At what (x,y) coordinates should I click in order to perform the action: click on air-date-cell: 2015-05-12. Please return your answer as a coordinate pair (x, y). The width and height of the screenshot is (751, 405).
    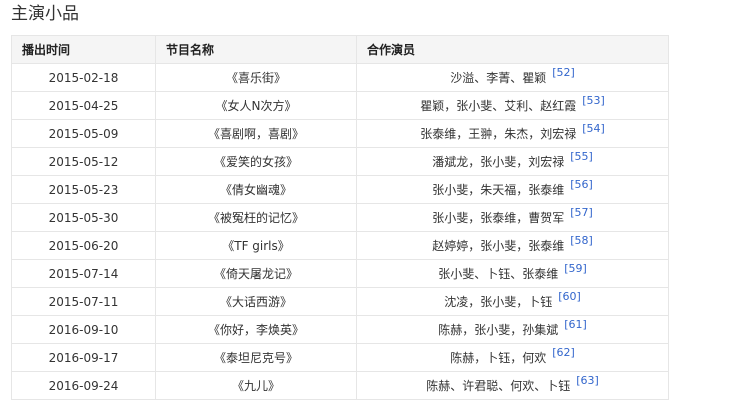
    Looking at the image, I should click on (83, 161).